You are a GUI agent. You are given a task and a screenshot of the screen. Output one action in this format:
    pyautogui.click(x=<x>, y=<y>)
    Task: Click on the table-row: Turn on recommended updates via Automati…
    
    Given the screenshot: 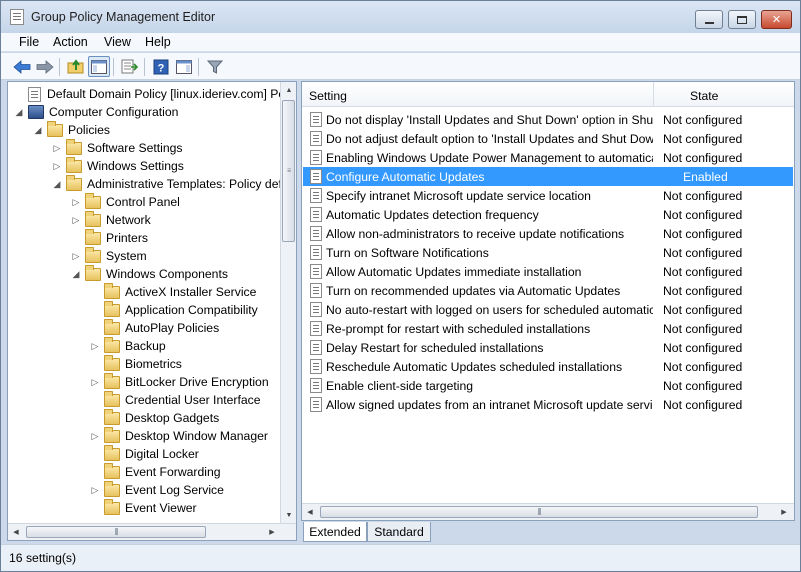 What is the action you would take?
    pyautogui.click(x=548, y=290)
    